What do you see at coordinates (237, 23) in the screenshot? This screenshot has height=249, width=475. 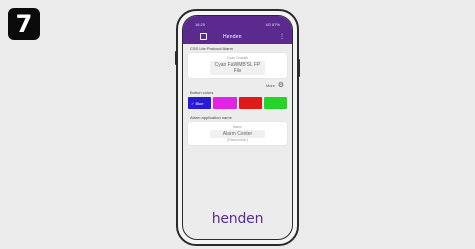 I see `status-bar: 16:25 4G 87%` at bounding box center [237, 23].